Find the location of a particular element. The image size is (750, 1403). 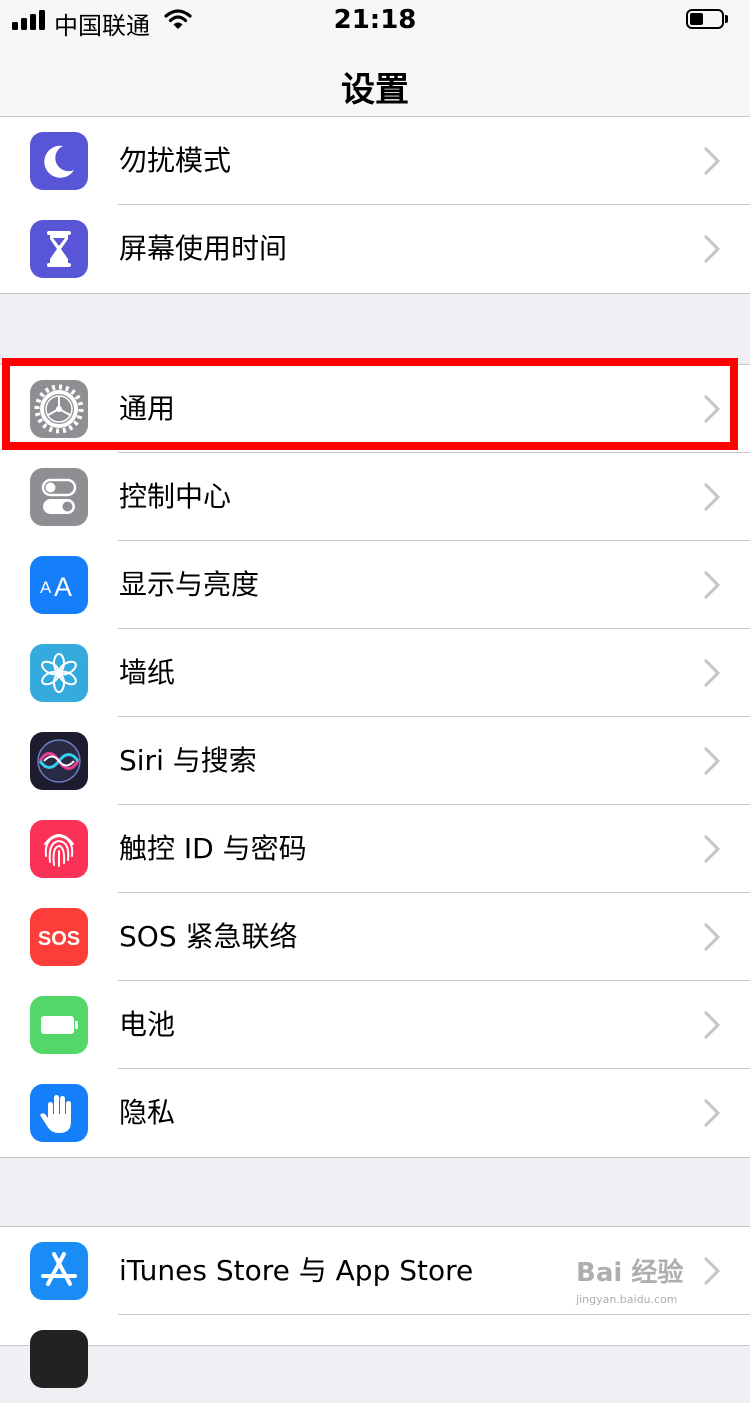

settings-row-label: 勿扰模式 is located at coordinates (175, 160).